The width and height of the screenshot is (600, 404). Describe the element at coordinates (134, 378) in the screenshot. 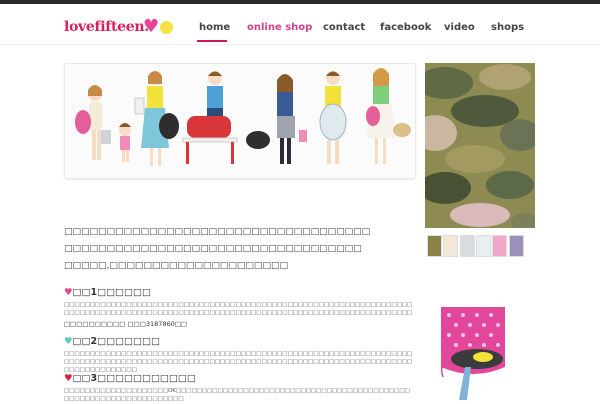

I see `section-title: □□3□□□□□□□□□□□` at that location.